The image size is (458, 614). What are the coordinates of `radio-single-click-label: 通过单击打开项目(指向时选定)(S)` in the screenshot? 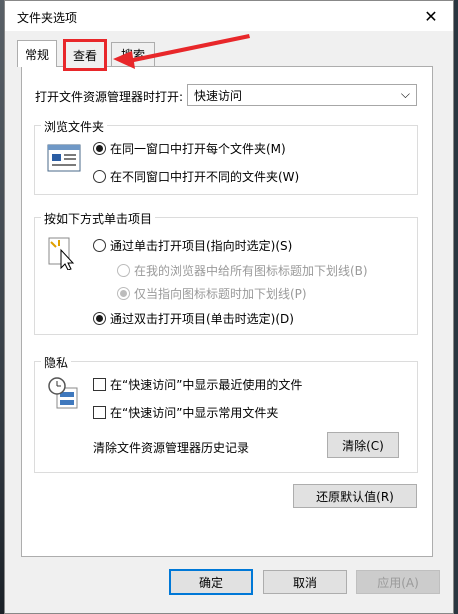 It's located at (201, 246).